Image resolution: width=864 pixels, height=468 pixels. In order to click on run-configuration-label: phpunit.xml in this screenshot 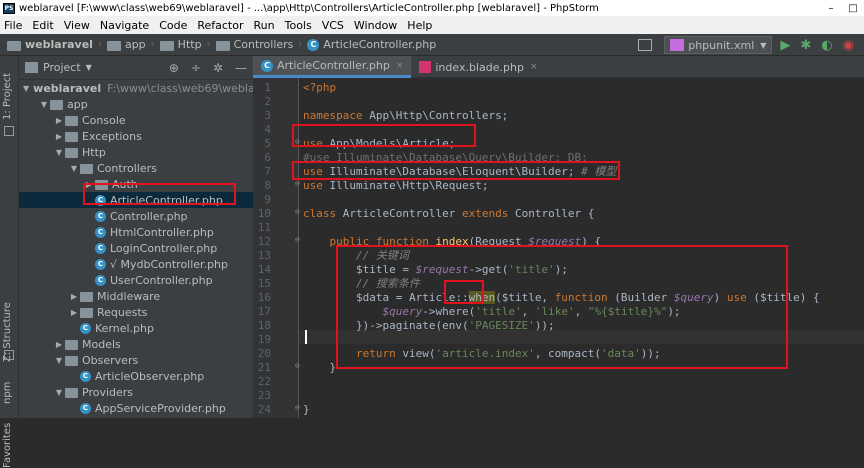, I will do `click(721, 45)`.